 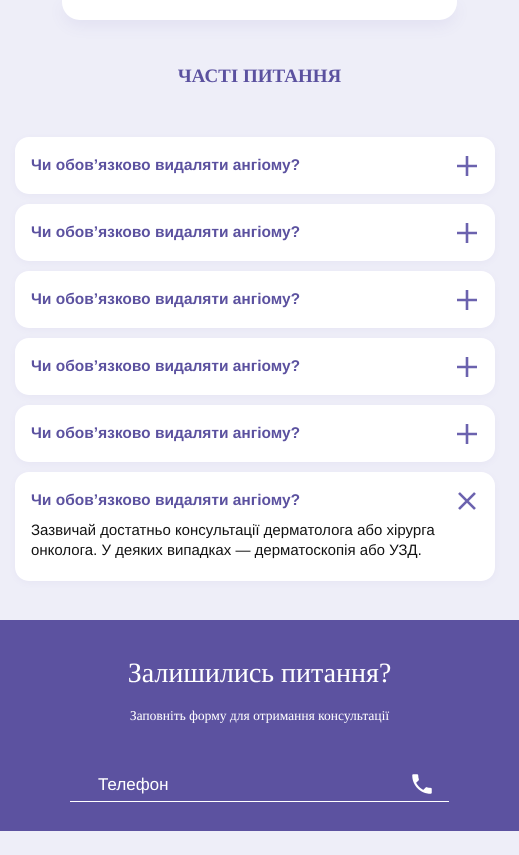 I want to click on faq-answer: Зазвичай достатньо консультації дерматолога або хірурга онколога. У деяких випадках — дерматоскопія або УЗД., so click(x=233, y=541).